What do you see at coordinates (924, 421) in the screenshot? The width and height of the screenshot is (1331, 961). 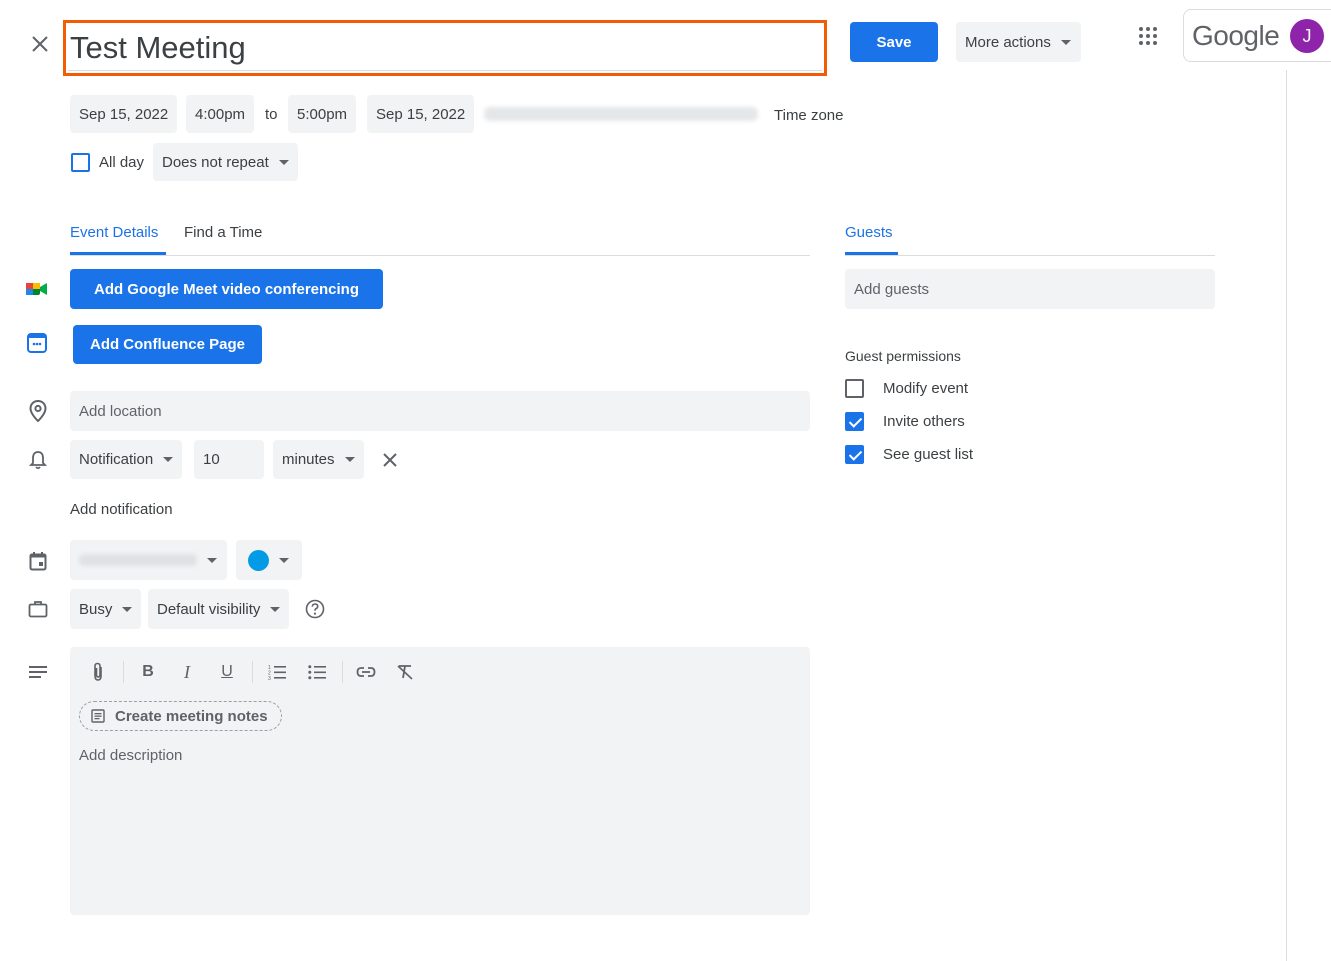 I see `invite-others-label: Invite others` at bounding box center [924, 421].